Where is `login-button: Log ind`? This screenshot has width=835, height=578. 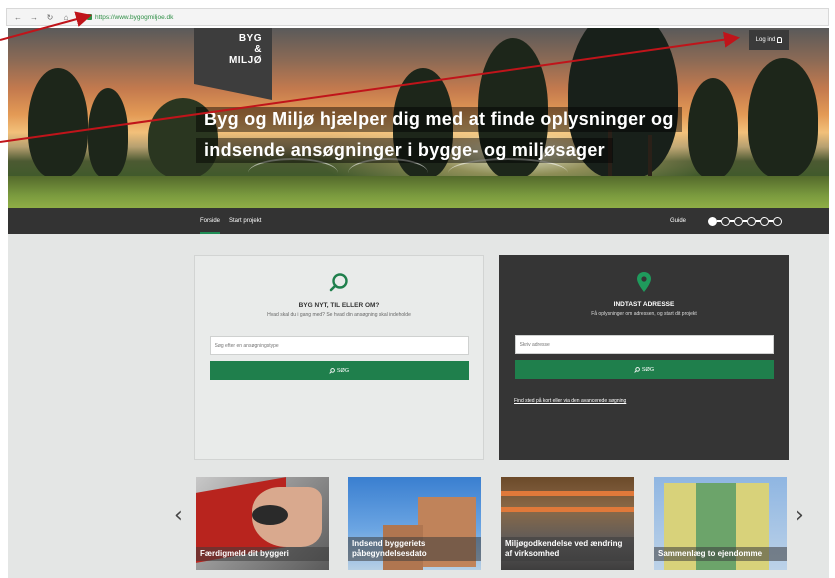 login-button: Log ind is located at coordinates (769, 40).